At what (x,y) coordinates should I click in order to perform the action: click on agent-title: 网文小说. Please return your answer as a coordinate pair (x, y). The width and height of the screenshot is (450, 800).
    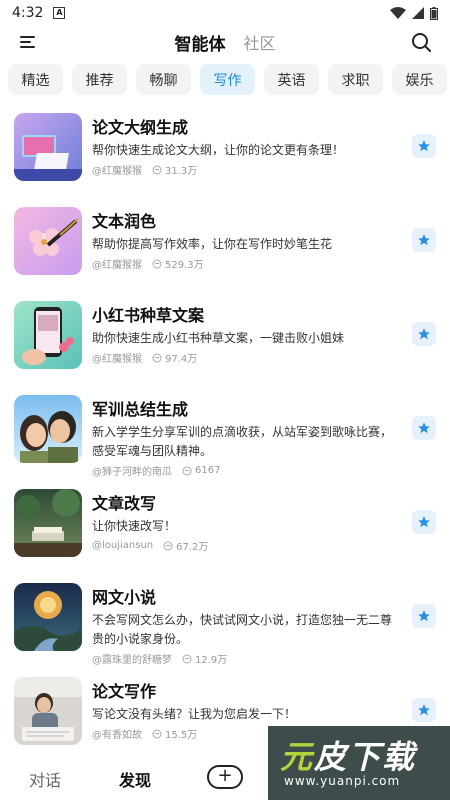
    Looking at the image, I should click on (124, 597).